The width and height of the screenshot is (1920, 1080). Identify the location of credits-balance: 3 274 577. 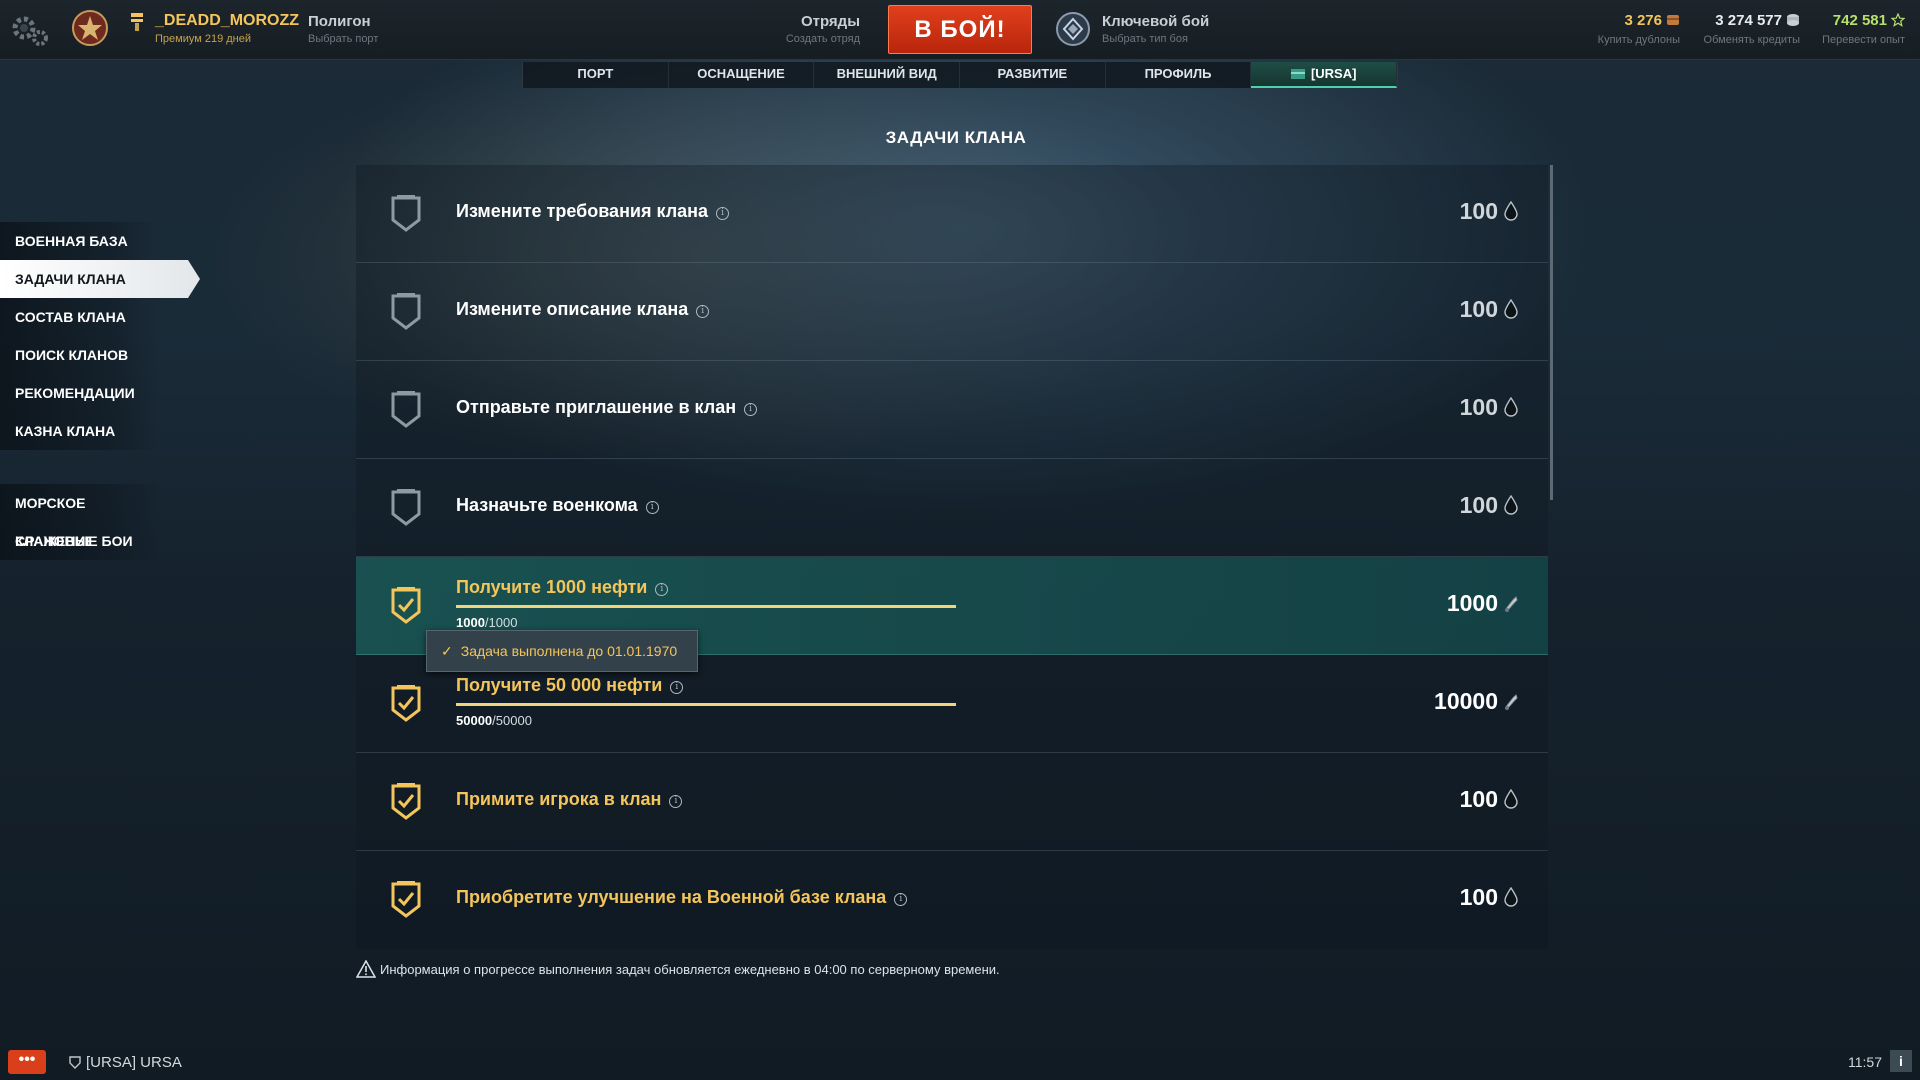
(1757, 20).